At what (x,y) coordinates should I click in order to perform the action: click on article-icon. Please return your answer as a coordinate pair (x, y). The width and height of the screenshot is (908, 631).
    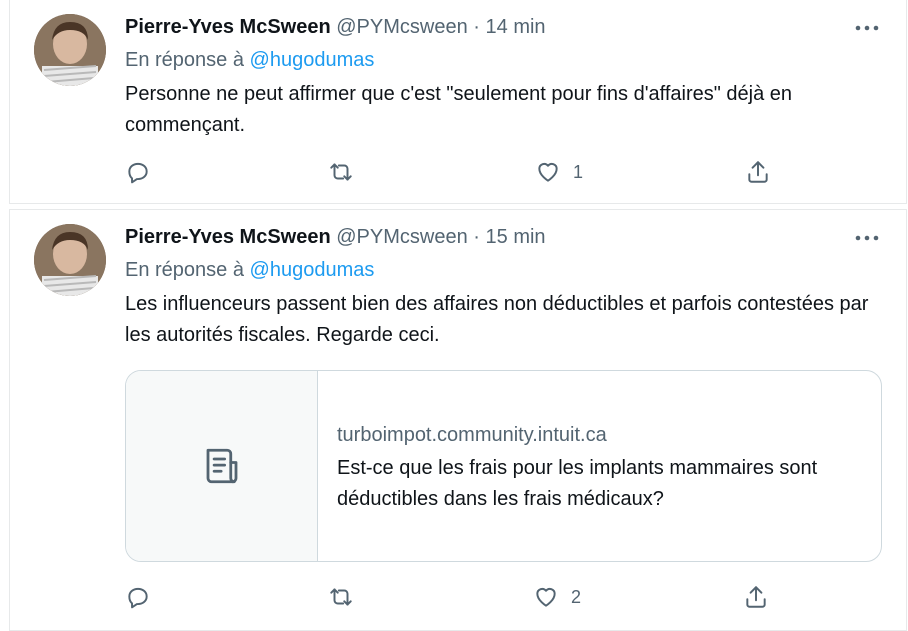
    Looking at the image, I should click on (221, 466).